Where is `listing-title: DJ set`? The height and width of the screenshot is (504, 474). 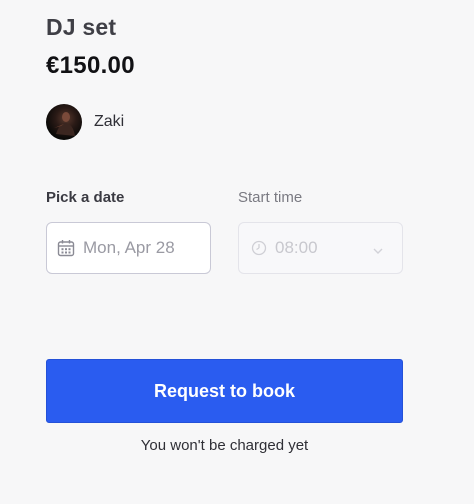
listing-title: DJ set is located at coordinates (81, 27).